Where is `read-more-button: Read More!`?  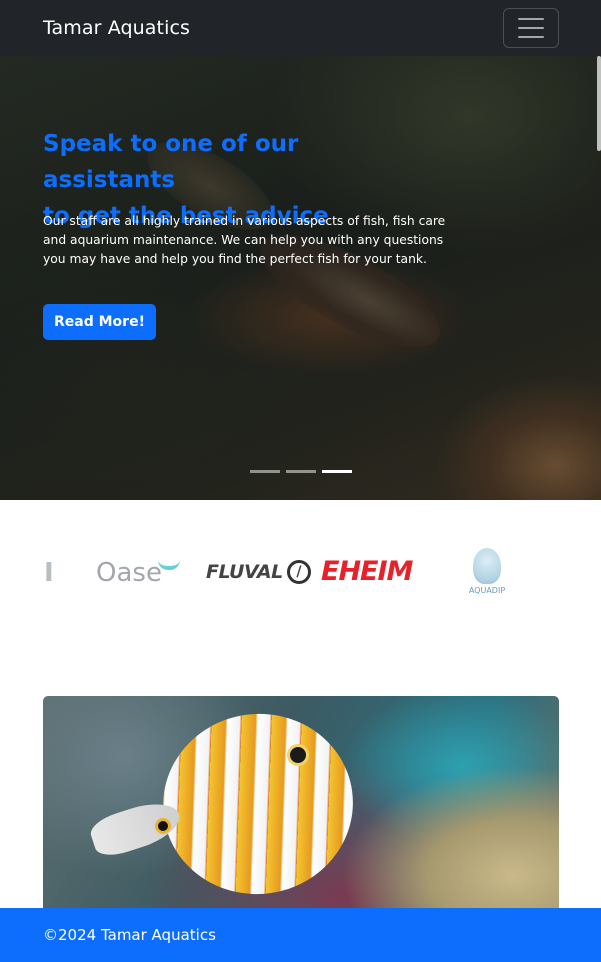 read-more-button: Read More! is located at coordinates (99, 322).